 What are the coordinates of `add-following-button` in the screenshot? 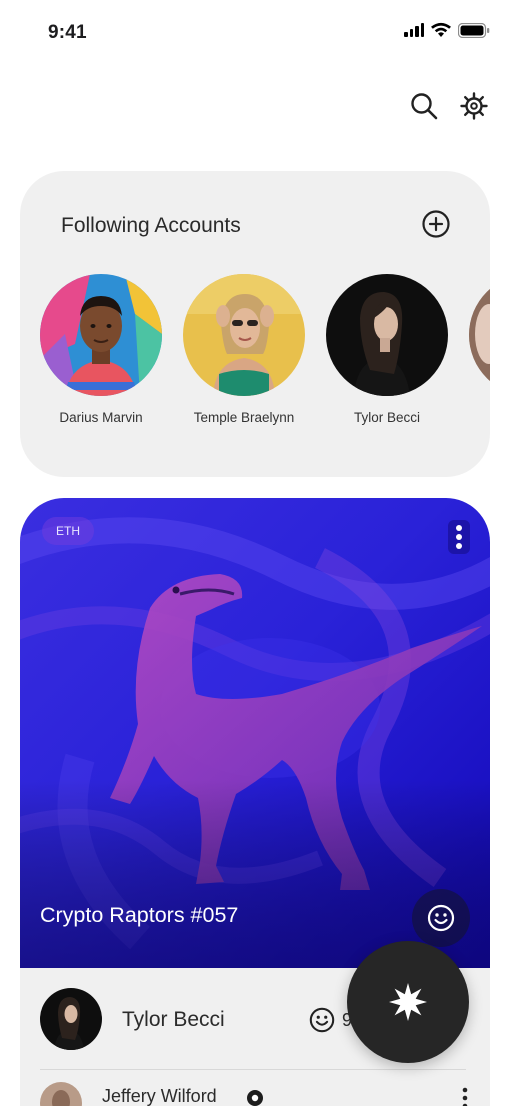 It's located at (436, 224).